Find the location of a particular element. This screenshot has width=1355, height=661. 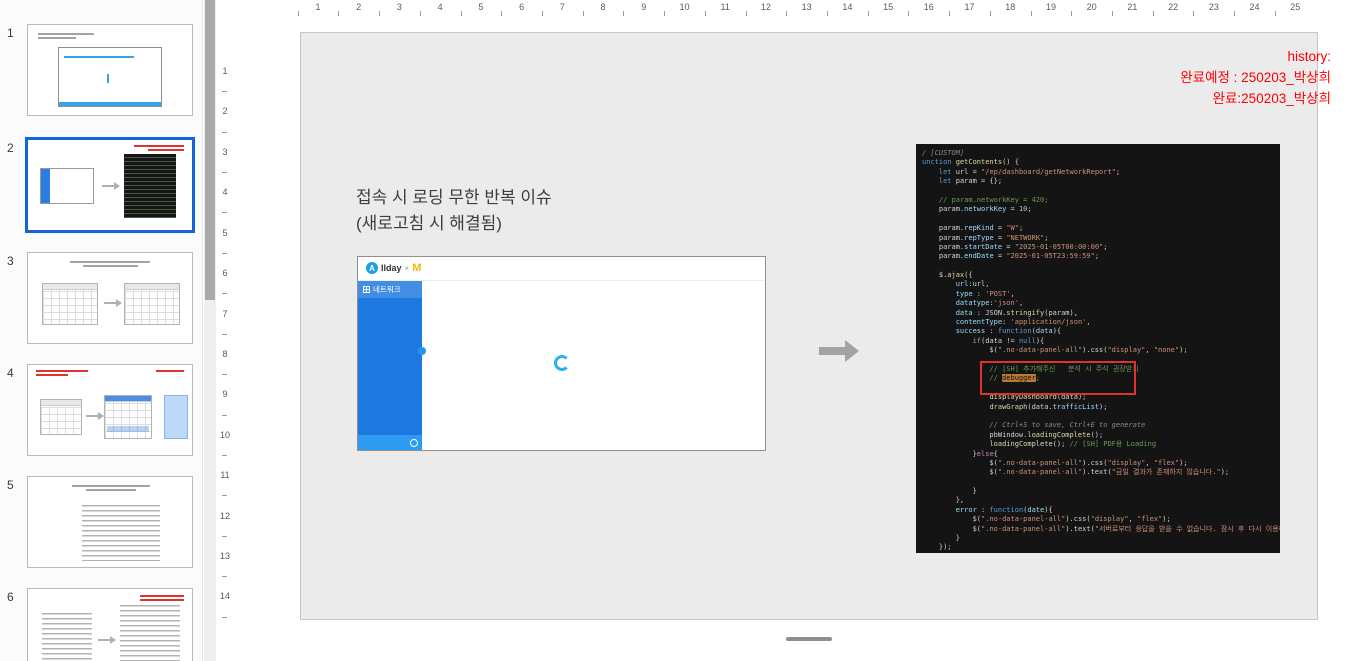

code-line: param.startDate = "2025-01-05T00:00:00"; is located at coordinates (1015, 246).